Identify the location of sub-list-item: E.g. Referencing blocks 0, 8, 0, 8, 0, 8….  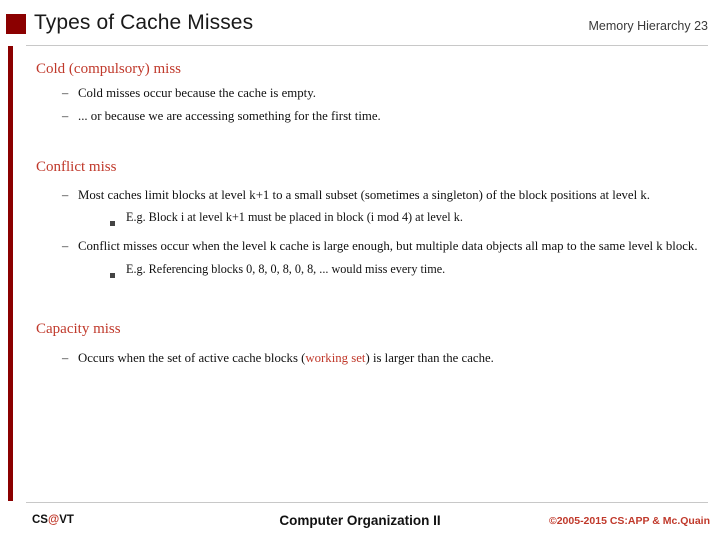
(372, 272).